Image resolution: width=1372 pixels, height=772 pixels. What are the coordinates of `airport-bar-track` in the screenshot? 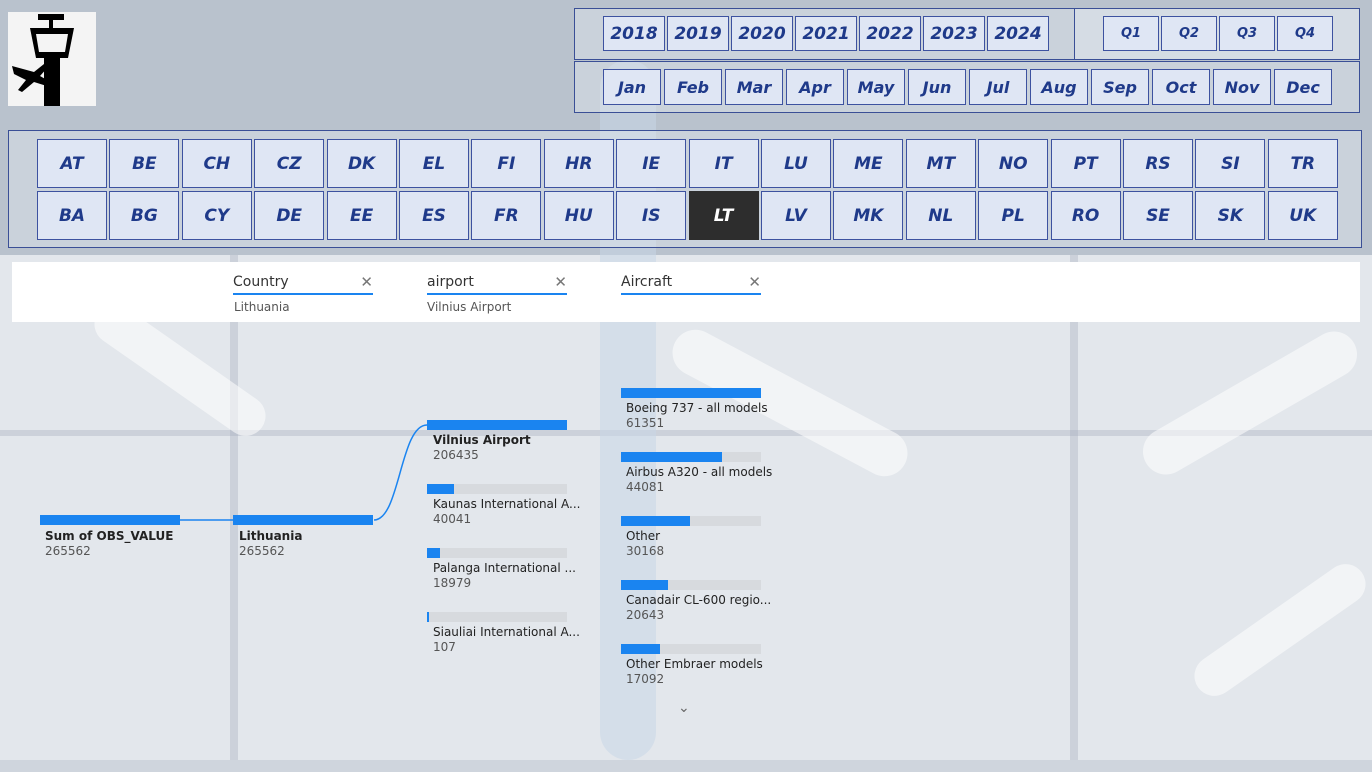 It's located at (497, 617).